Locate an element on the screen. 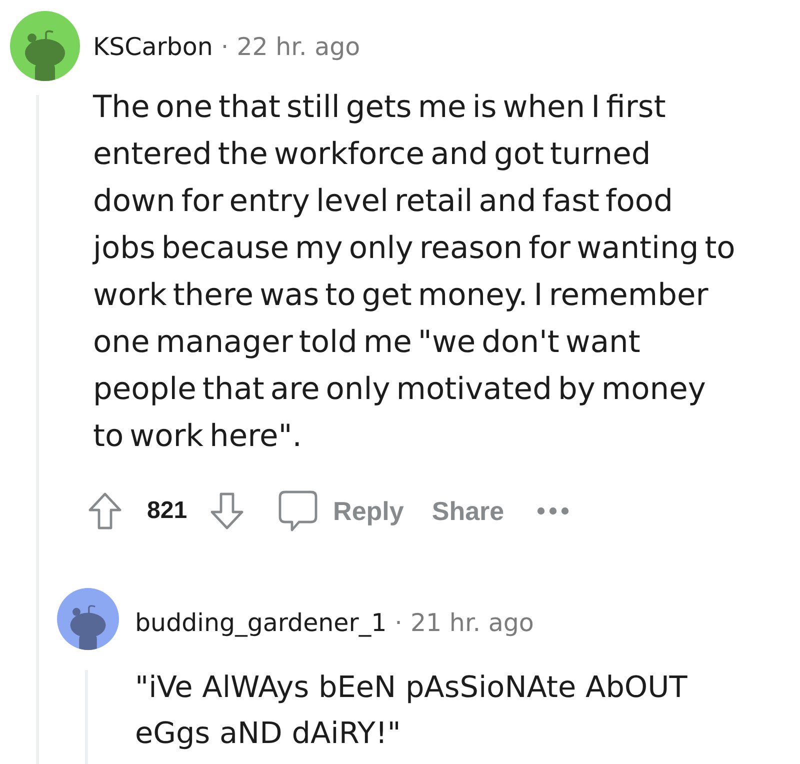 Image resolution: width=800 pixels, height=764 pixels. speech-bubble-icon is located at coordinates (298, 511).